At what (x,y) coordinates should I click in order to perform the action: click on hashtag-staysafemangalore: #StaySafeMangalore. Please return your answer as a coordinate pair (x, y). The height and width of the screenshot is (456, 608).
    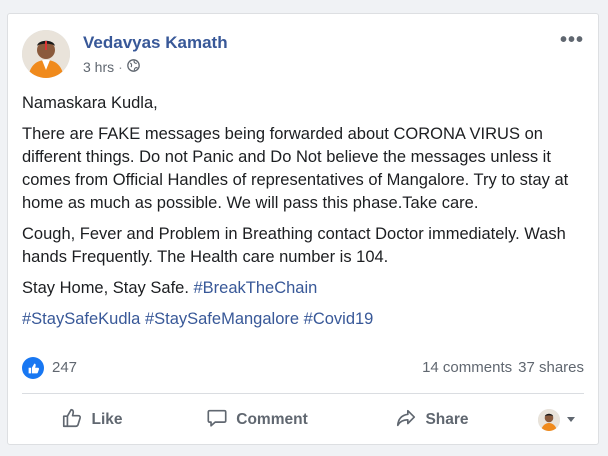
    Looking at the image, I should click on (222, 319).